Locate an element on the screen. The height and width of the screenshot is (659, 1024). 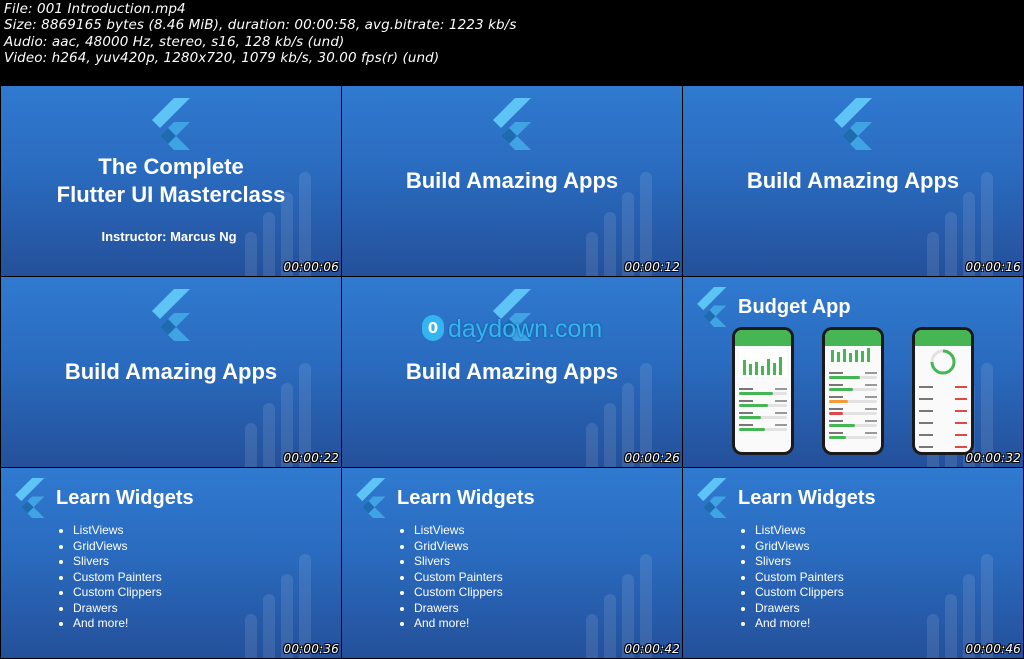
mini-bar-chart is located at coordinates (850, 355).